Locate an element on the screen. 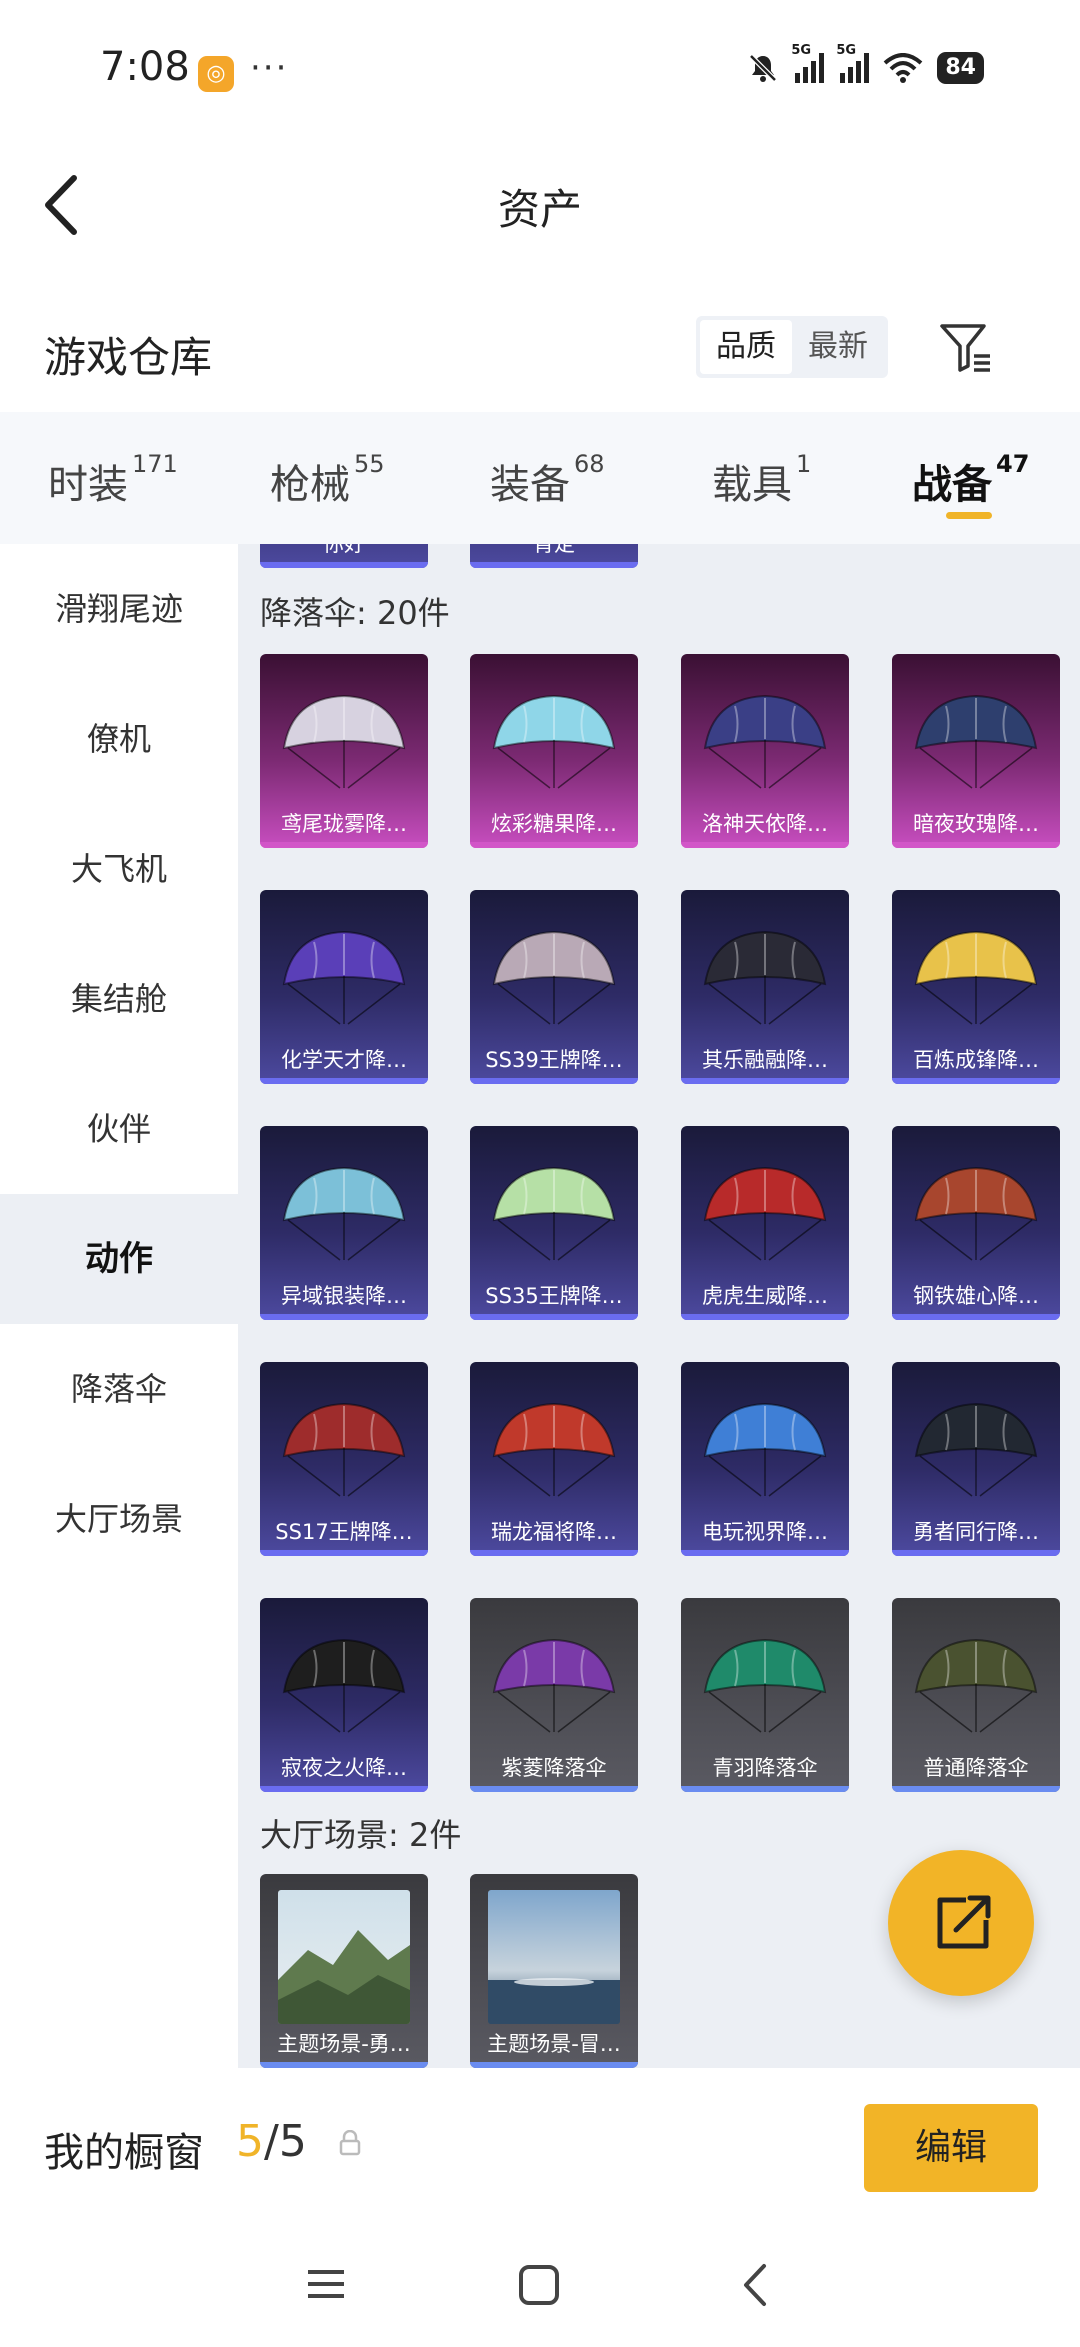 Image resolution: width=1080 pixels, height=2347 pixels. share-button is located at coordinates (961, 1923).